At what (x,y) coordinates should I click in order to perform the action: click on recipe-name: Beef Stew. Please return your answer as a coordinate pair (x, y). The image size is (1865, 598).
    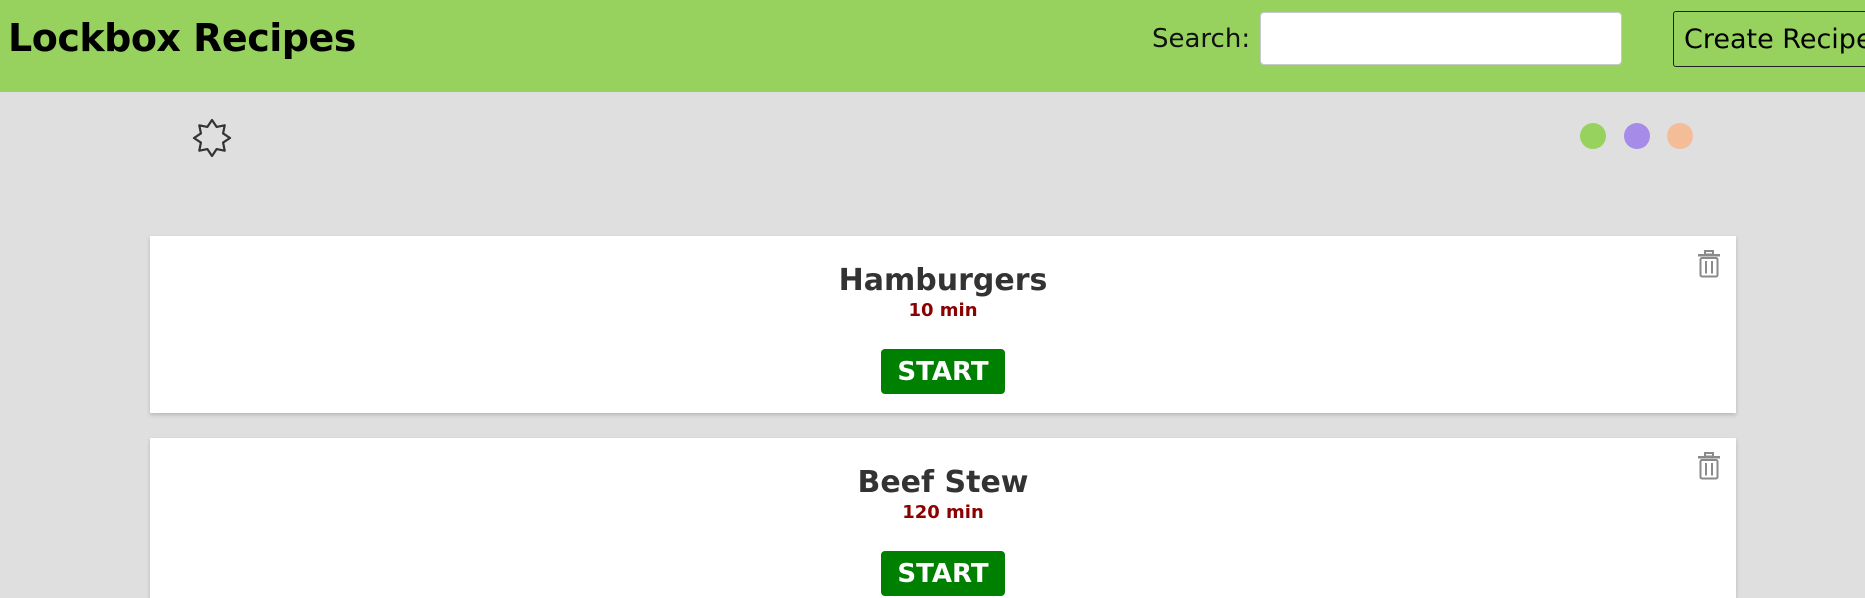
    Looking at the image, I should click on (943, 482).